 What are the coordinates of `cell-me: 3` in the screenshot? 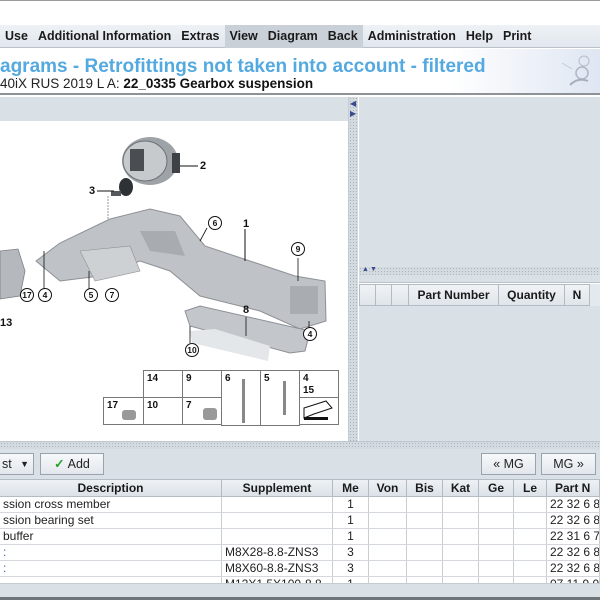 It's located at (351, 568).